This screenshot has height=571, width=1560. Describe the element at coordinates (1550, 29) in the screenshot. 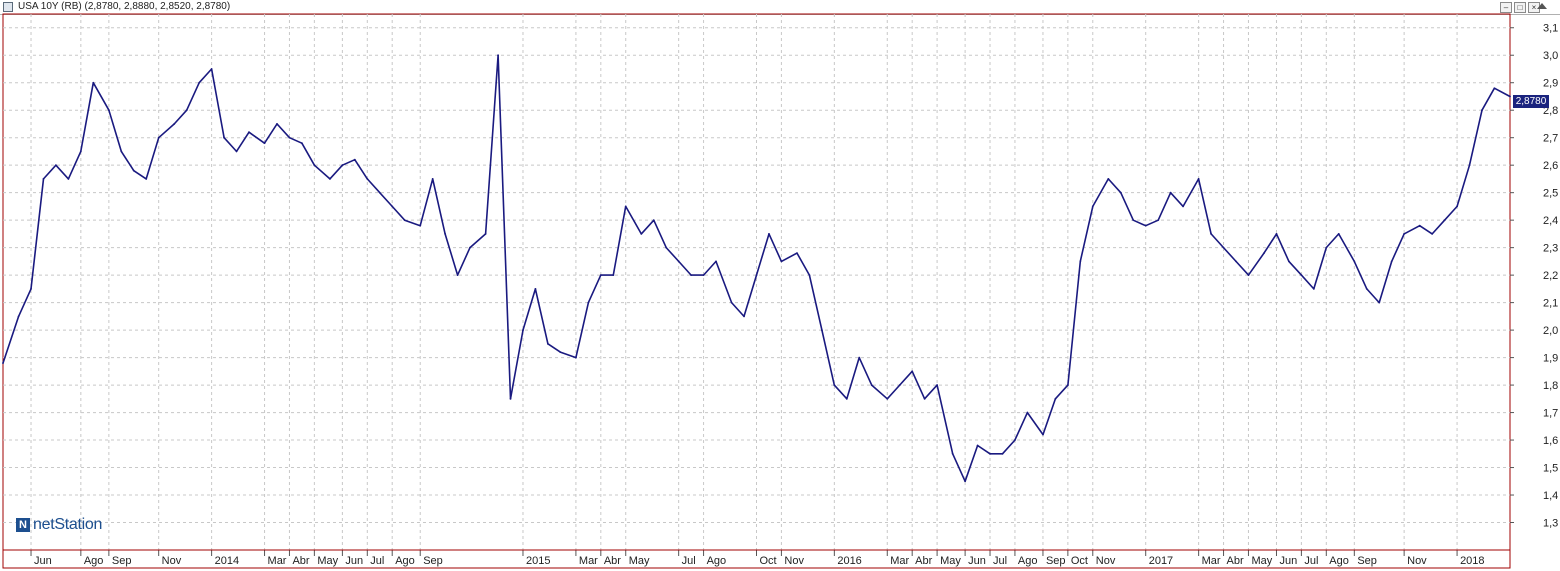

I see `y-tick-label: 3,1` at that location.